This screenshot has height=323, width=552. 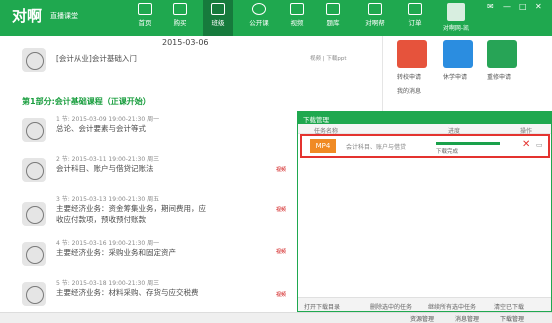 I want to click on play-circle-icon, so click(x=259, y=9).